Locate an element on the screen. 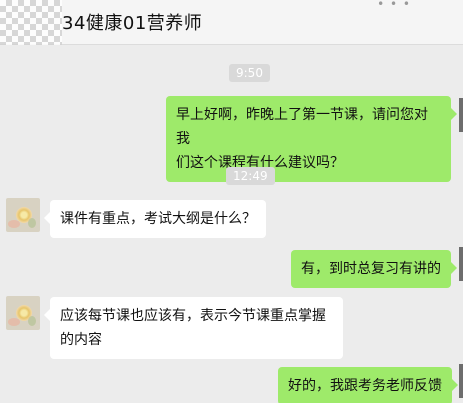 The width and height of the screenshot is (463, 403). outgoing-message-bubble: 有，到时总复习有讲的 is located at coordinates (374, 269).